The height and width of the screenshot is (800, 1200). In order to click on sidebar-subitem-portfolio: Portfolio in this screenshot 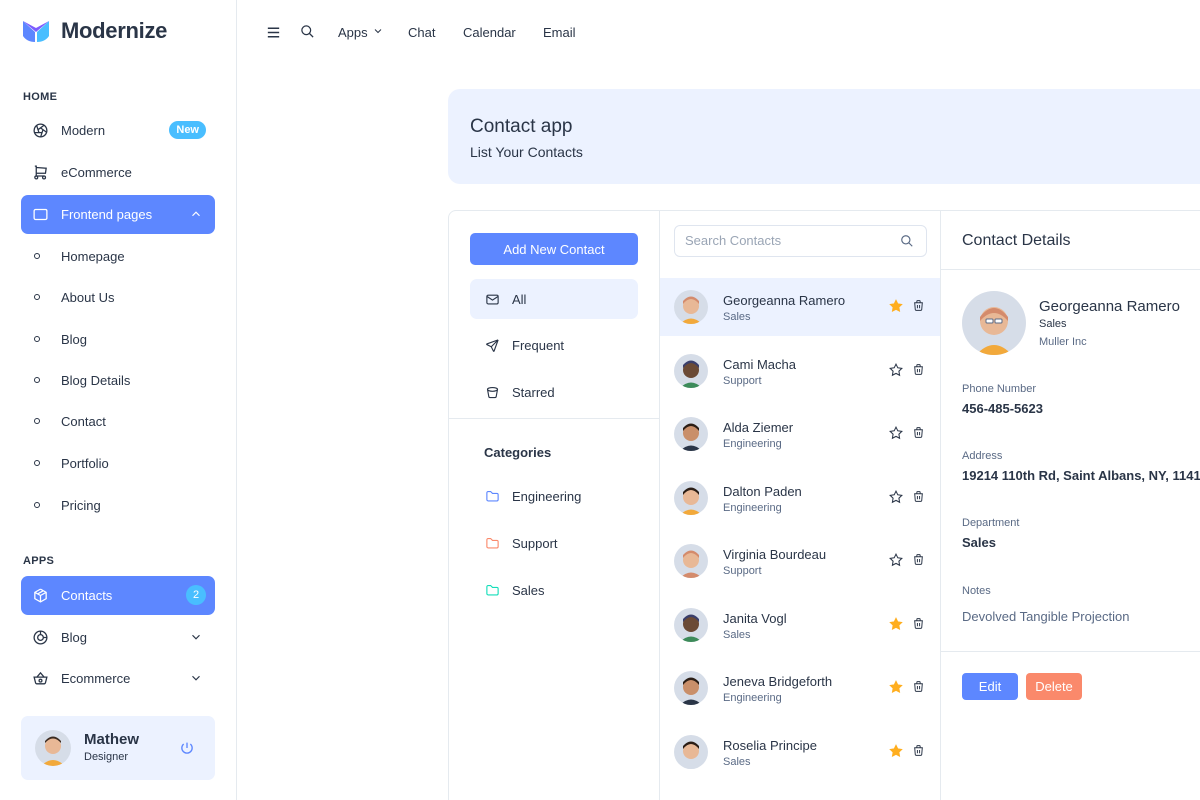, I will do `click(118, 463)`.